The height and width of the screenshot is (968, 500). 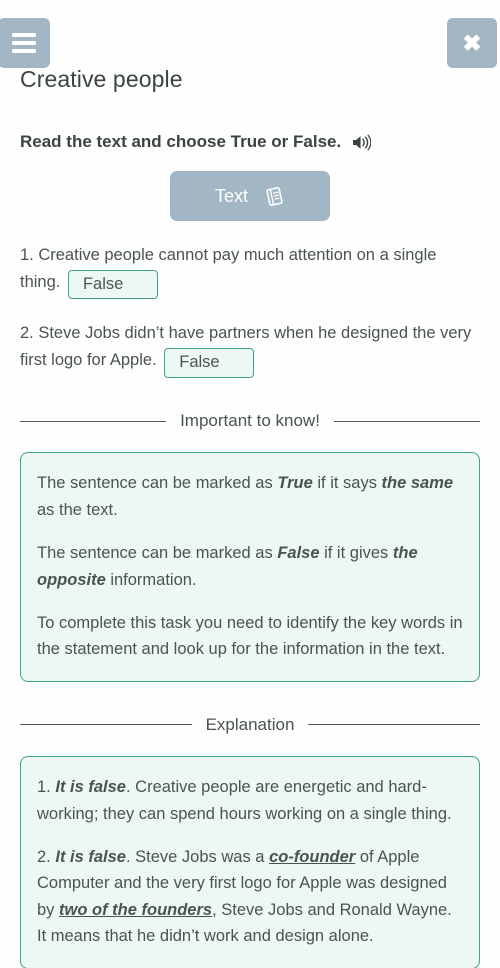 What do you see at coordinates (356, 553) in the screenshot?
I see `text-fragment: if it gives` at bounding box center [356, 553].